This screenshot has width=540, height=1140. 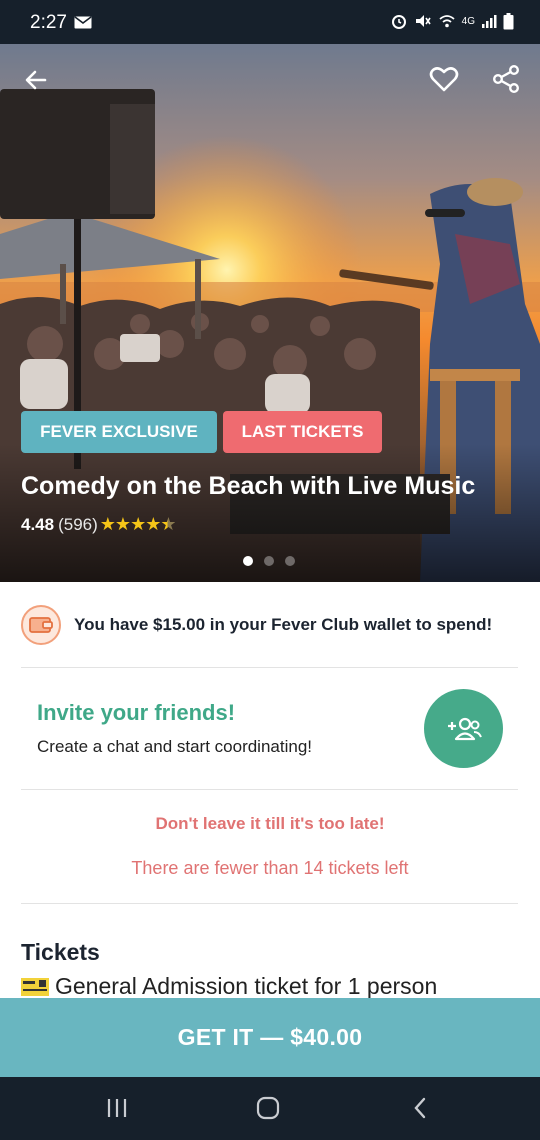 I want to click on share-icon, so click(x=506, y=79).